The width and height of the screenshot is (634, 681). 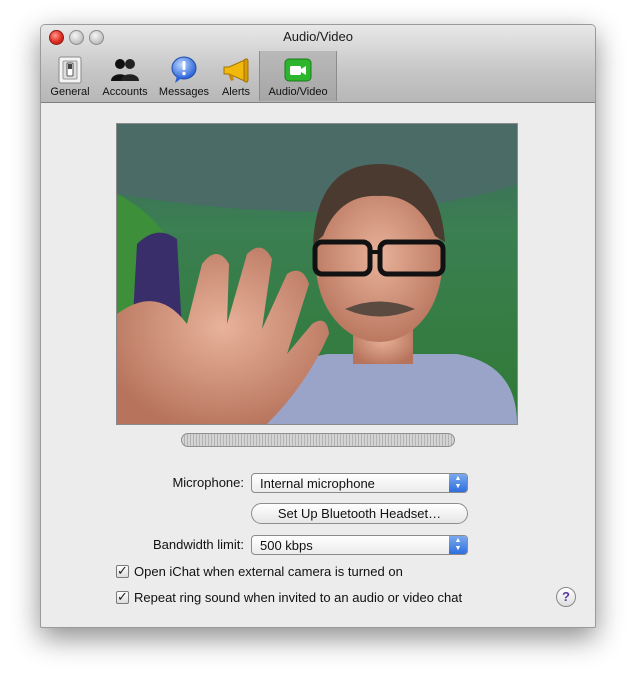 I want to click on toolbar-item-label: Alerts, so click(x=236, y=92).